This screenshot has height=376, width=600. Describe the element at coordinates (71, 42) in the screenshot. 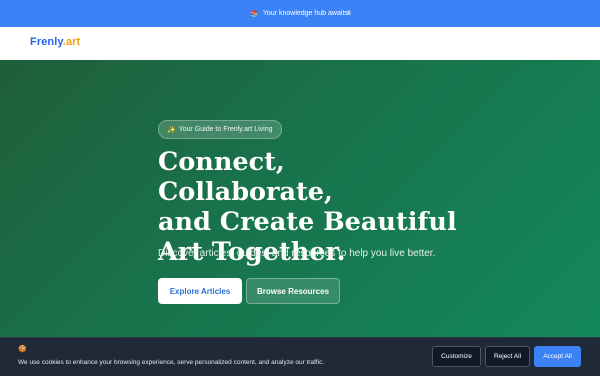

I see `logo-suffix: .art` at that location.